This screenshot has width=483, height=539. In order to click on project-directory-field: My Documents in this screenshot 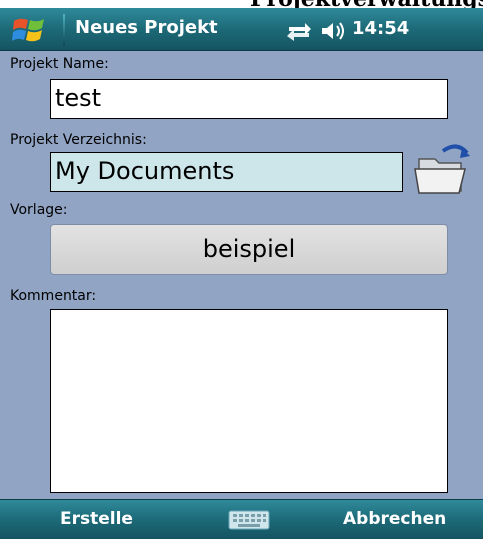, I will do `click(226, 172)`.